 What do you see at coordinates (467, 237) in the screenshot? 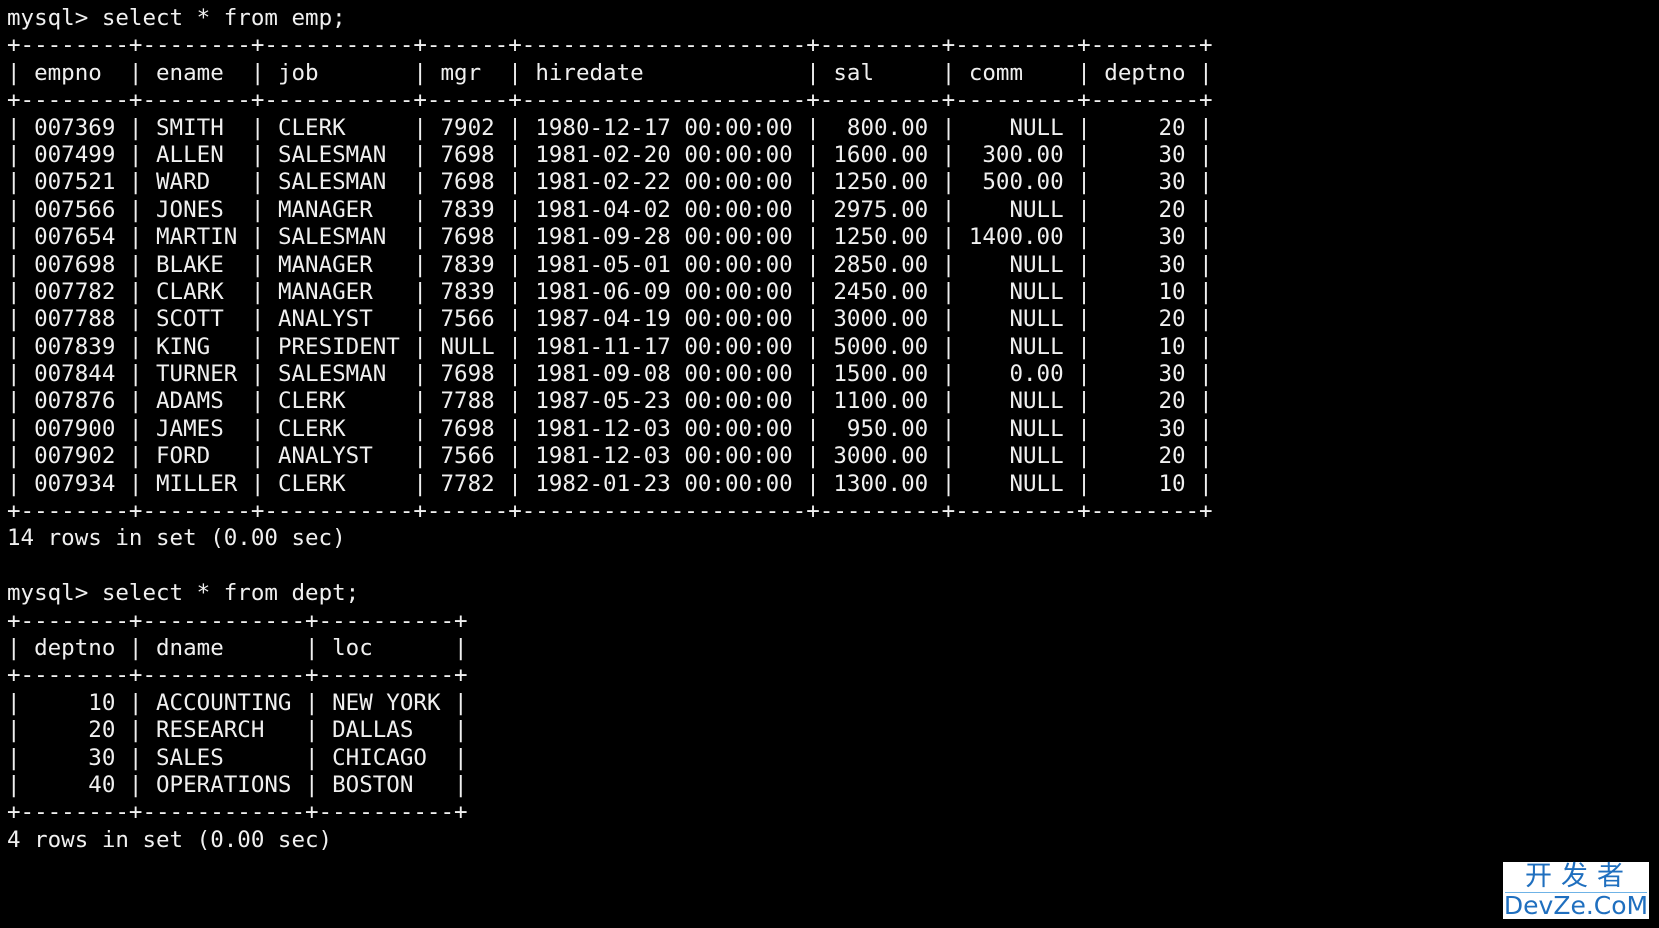
I see `cell-mgr: 7698` at bounding box center [467, 237].